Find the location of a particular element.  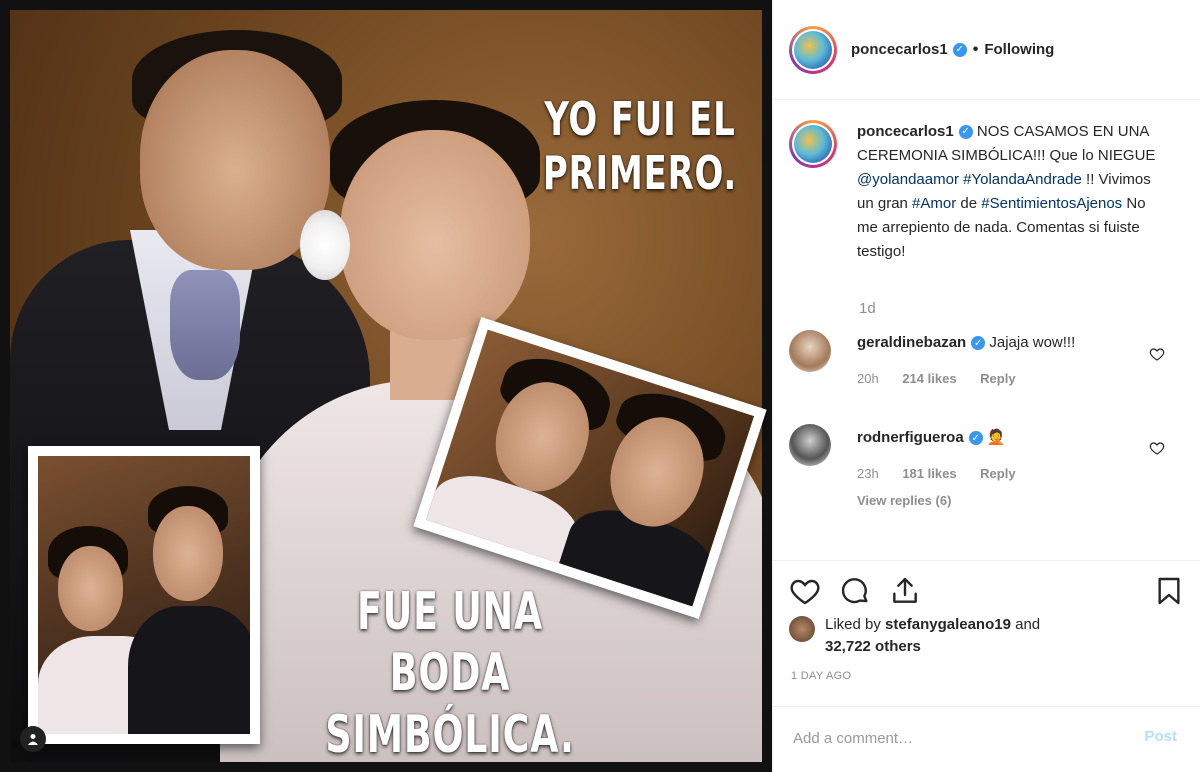

bookmark-icon is located at coordinates (1169, 591).